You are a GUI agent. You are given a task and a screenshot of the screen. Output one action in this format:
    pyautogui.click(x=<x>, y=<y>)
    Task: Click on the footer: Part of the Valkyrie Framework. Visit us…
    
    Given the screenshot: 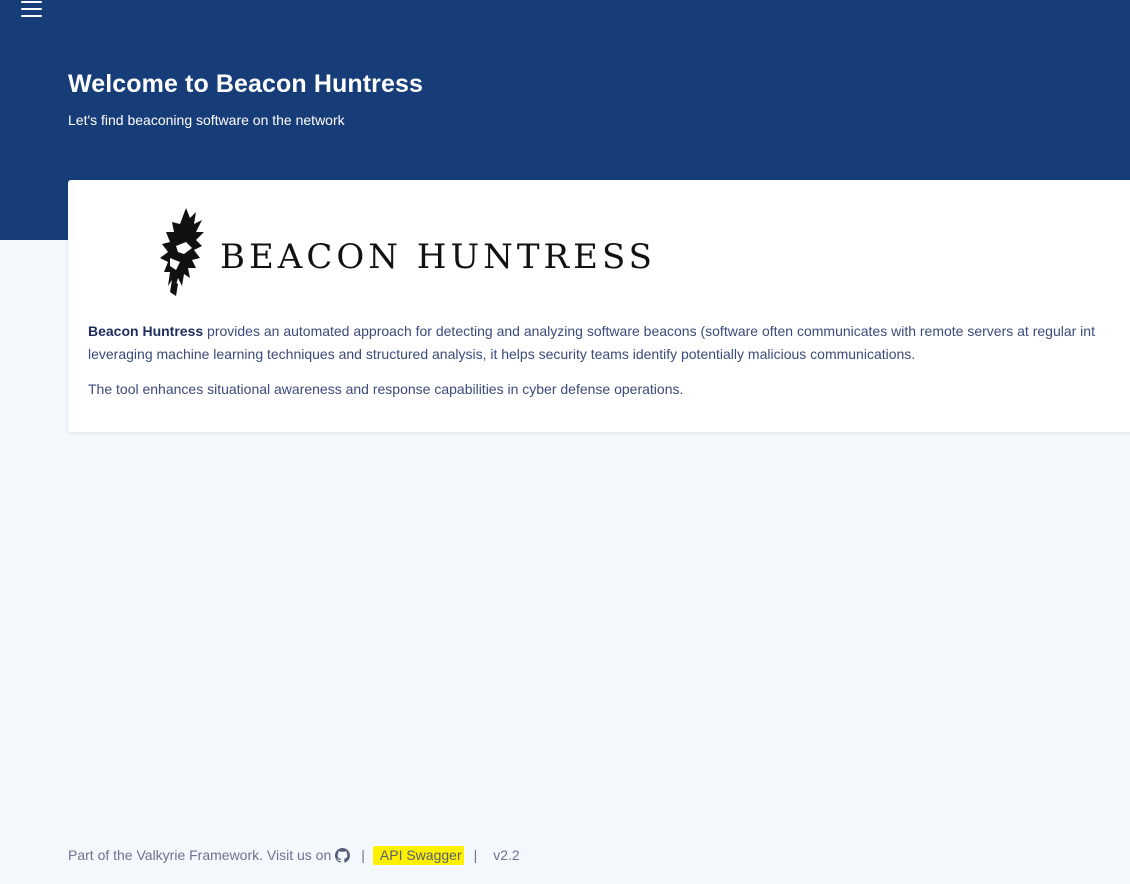 What is the action you would take?
    pyautogui.click(x=294, y=855)
    